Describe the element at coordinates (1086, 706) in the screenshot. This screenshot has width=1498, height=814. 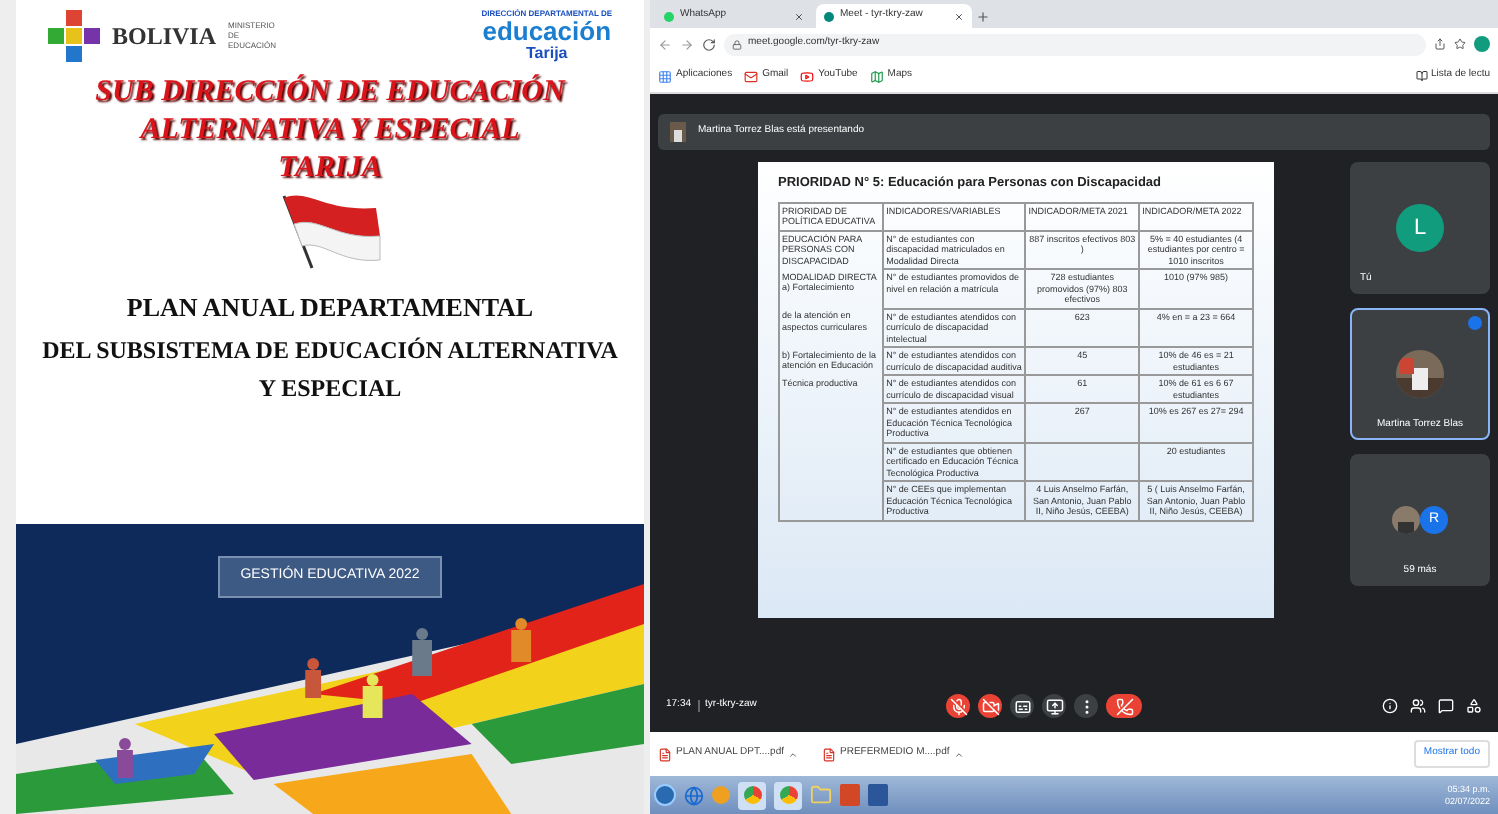
I see `more-button` at that location.